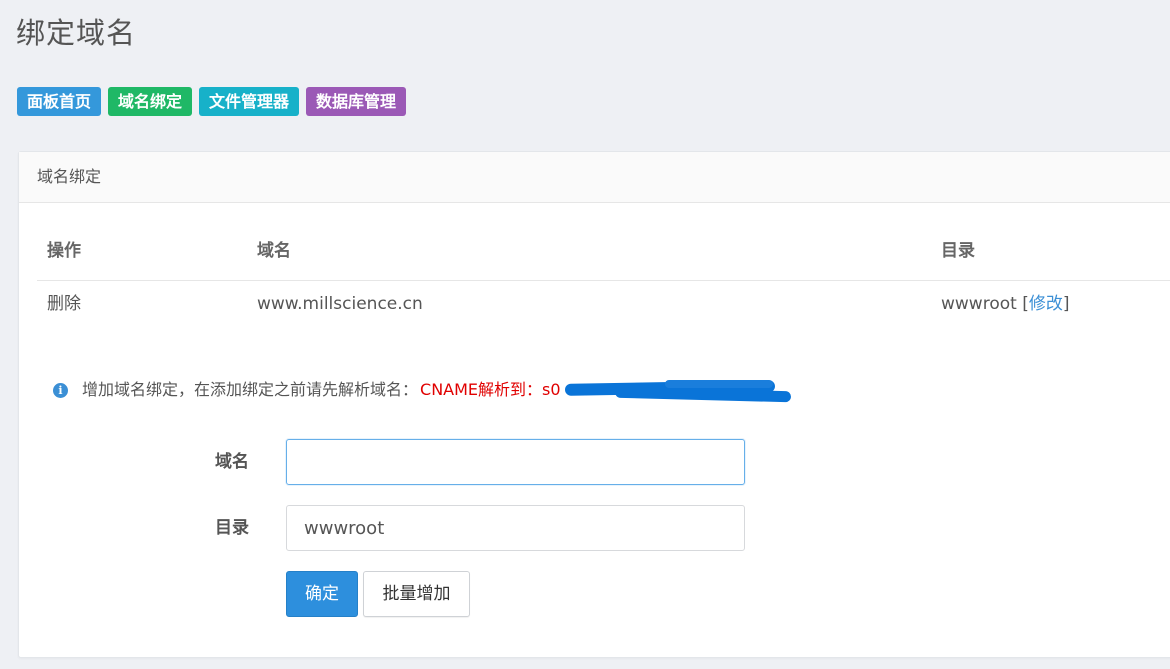 Image resolution: width=1170 pixels, height=669 pixels. Describe the element at coordinates (1046, 304) in the screenshot. I see `edit-directory-link: 修改` at that location.